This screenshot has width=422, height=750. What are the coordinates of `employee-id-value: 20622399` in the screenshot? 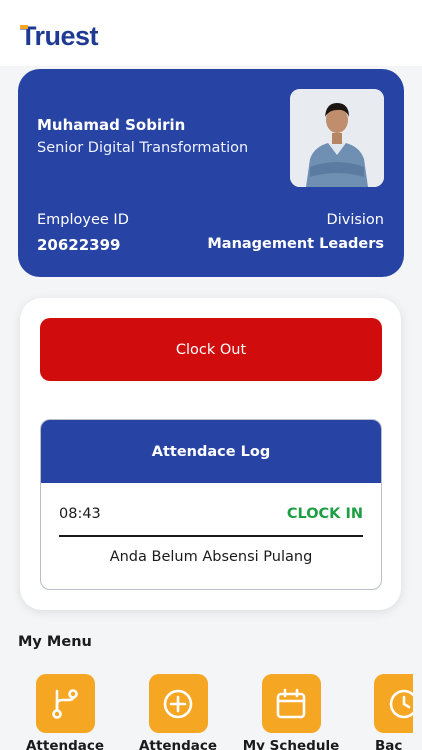 It's located at (79, 245).